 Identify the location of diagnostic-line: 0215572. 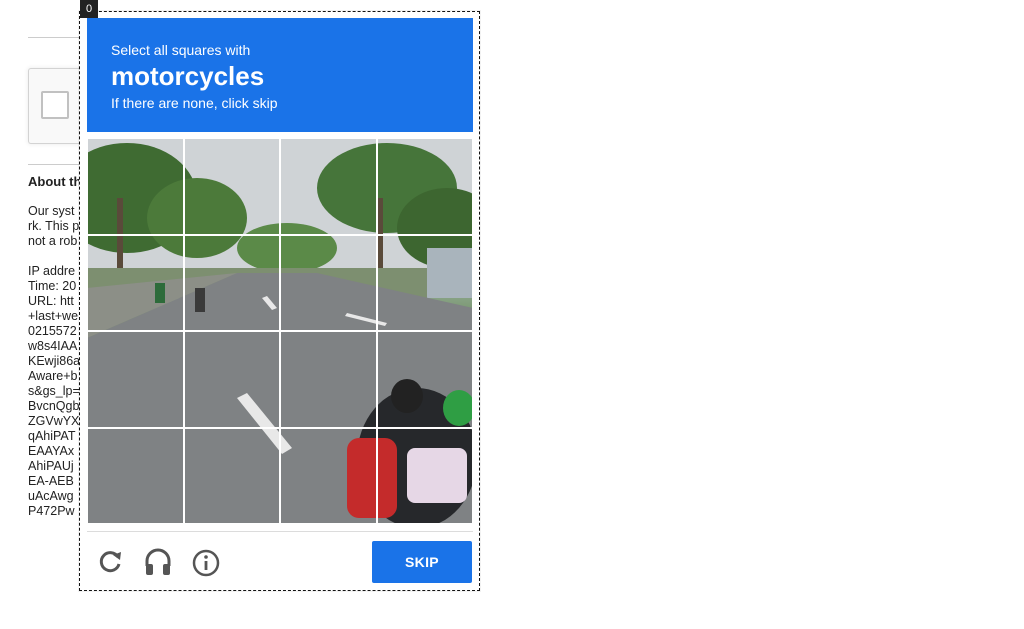
(52, 331).